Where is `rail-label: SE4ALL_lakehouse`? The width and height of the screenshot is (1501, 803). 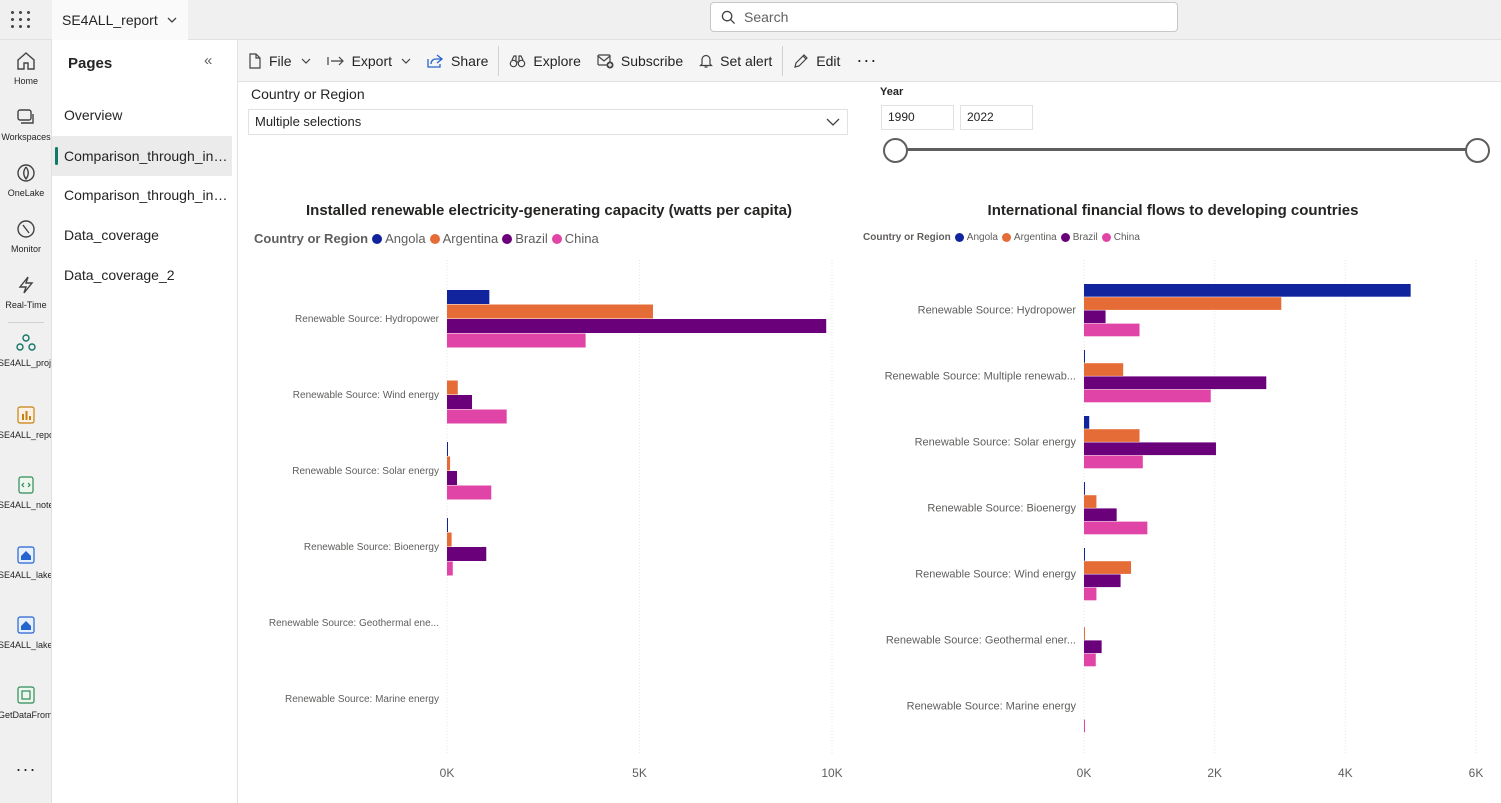
rail-label: SE4ALL_lakehouse is located at coordinates (25, 645).